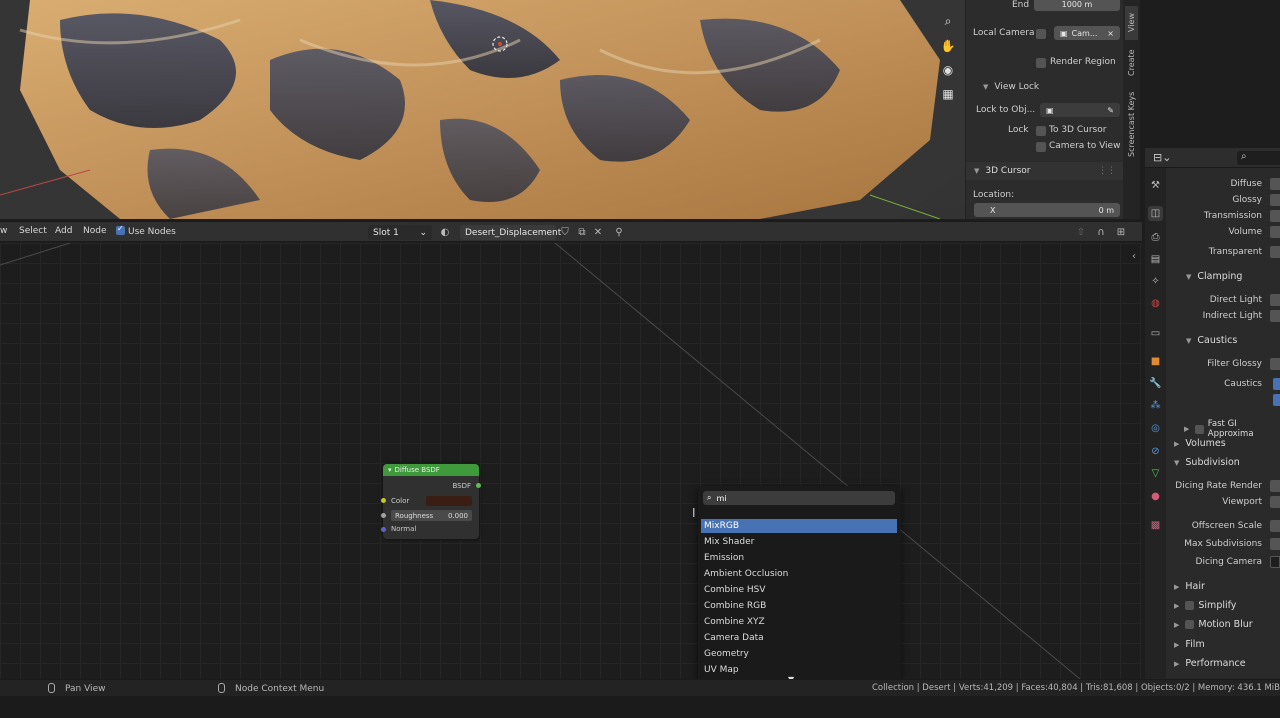 This screenshot has height=718, width=1280. Describe the element at coordinates (799, 590) in the screenshot. I see `search-result-combine-hsv: Combine HSV` at that location.